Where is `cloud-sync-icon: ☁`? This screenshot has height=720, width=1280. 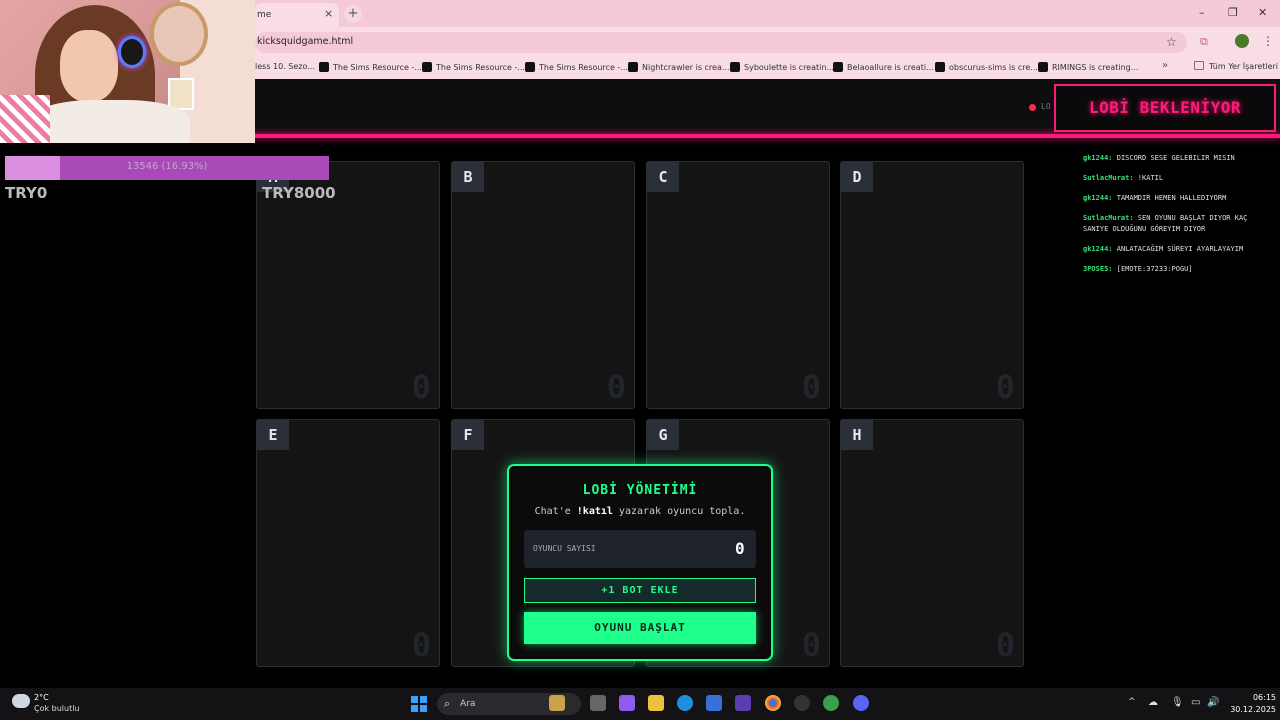 cloud-sync-icon: ☁ is located at coordinates (1153, 702).